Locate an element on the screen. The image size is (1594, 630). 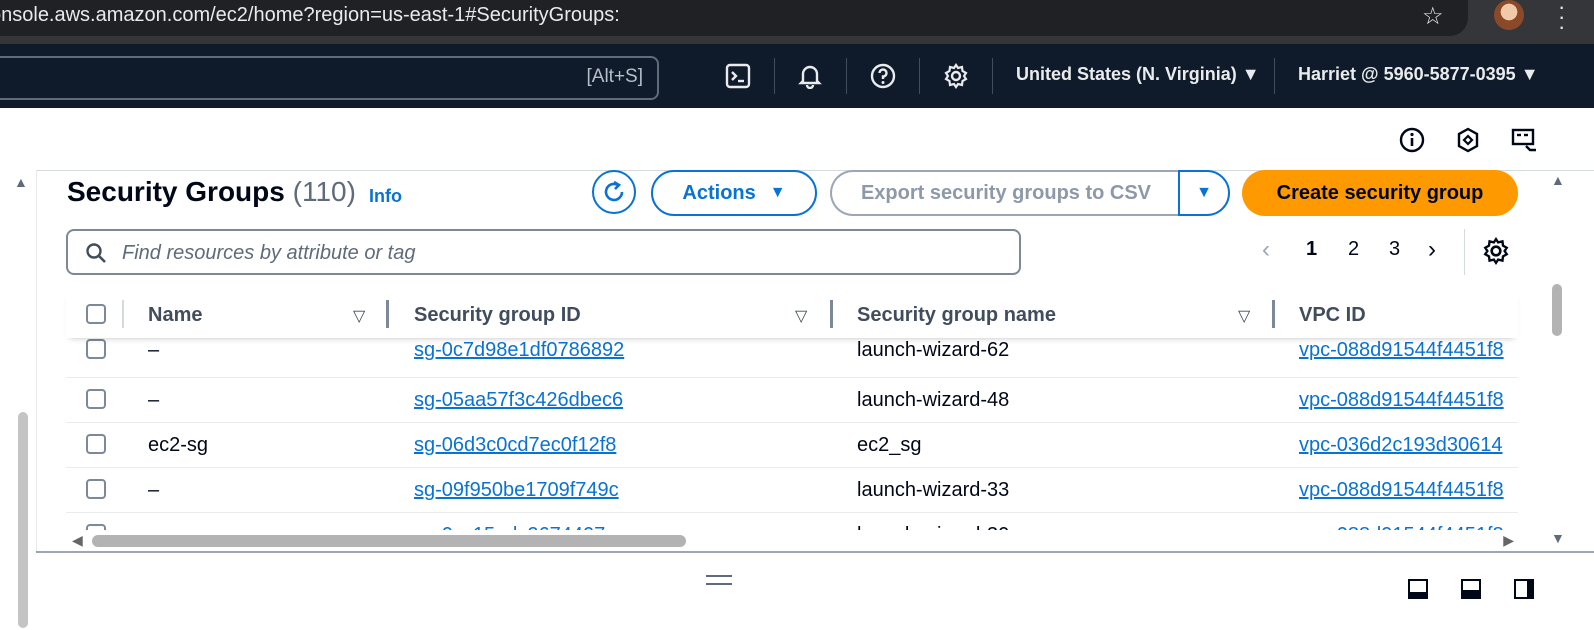
region-selector: United States (N. Virginia) ▼ is located at coordinates (1138, 74).